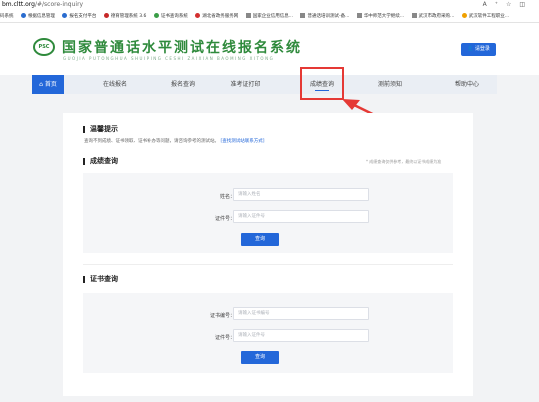 This screenshot has width=539, height=402. Describe the element at coordinates (404, 161) in the screenshot. I see `score-query-note: * 成绩查询仅供参考，最终以证书成绩为准` at that location.